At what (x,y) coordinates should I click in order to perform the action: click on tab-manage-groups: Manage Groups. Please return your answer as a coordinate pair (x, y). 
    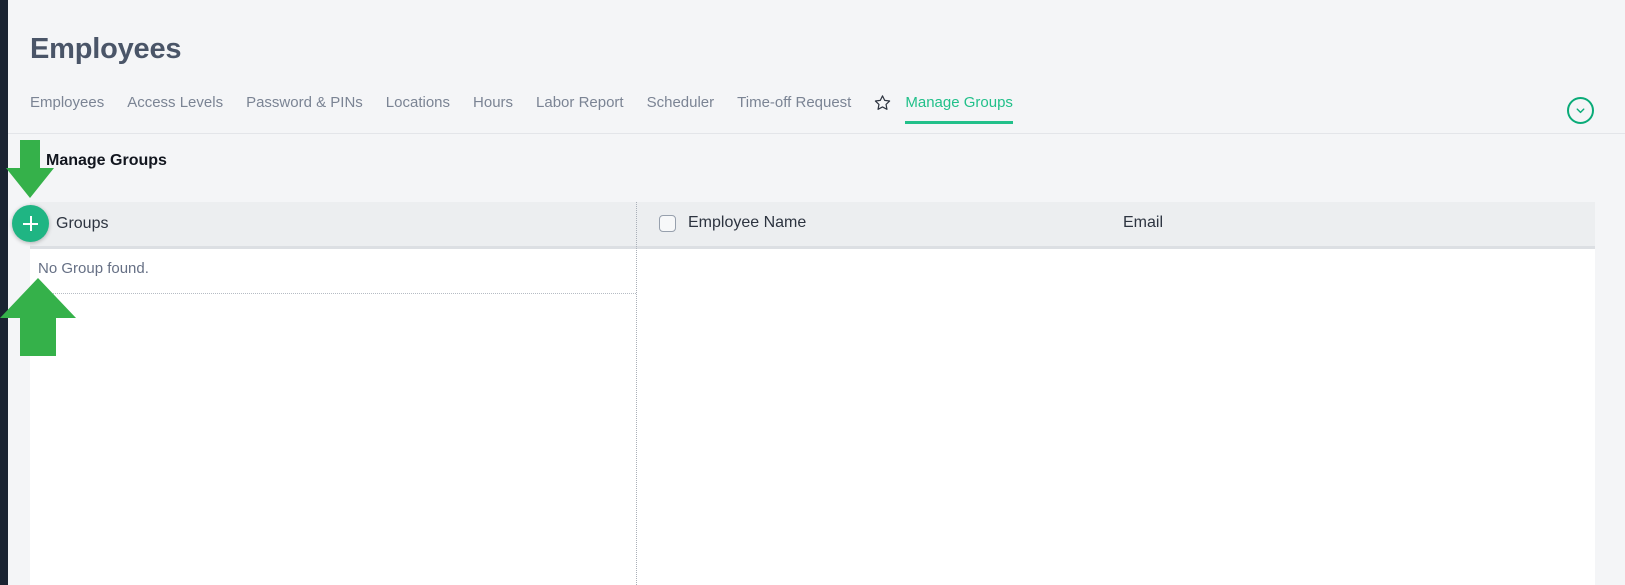
    Looking at the image, I should click on (959, 109).